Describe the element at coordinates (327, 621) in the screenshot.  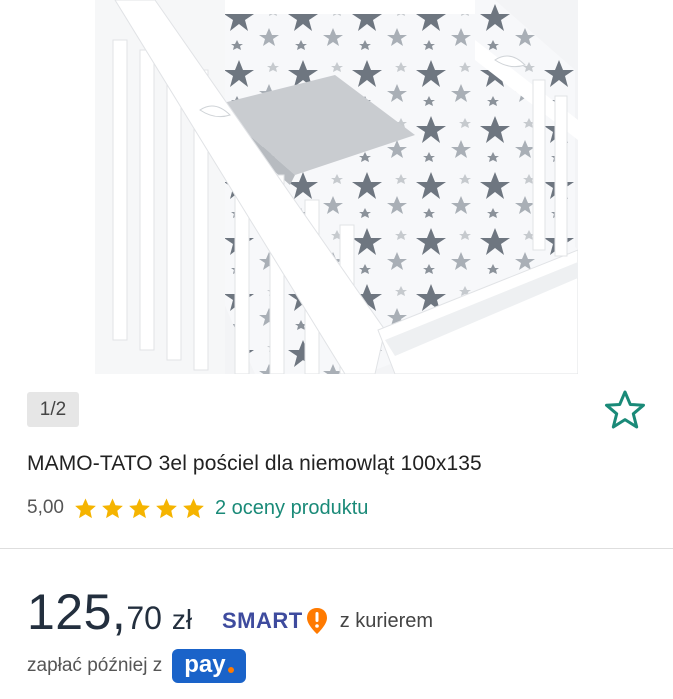
I see `smart-delivery: SMART z kurierem` at that location.